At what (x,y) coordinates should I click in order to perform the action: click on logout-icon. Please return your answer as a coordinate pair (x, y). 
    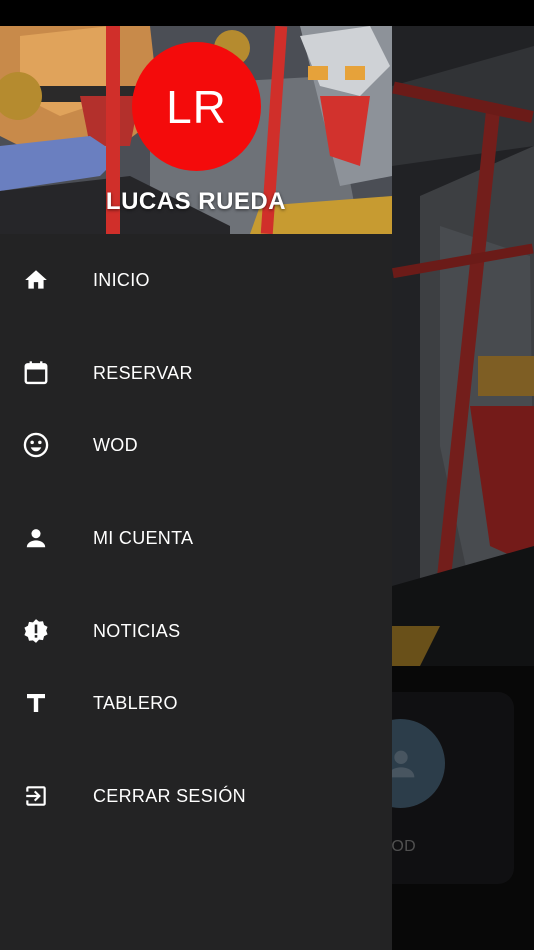
    Looking at the image, I should click on (36, 796).